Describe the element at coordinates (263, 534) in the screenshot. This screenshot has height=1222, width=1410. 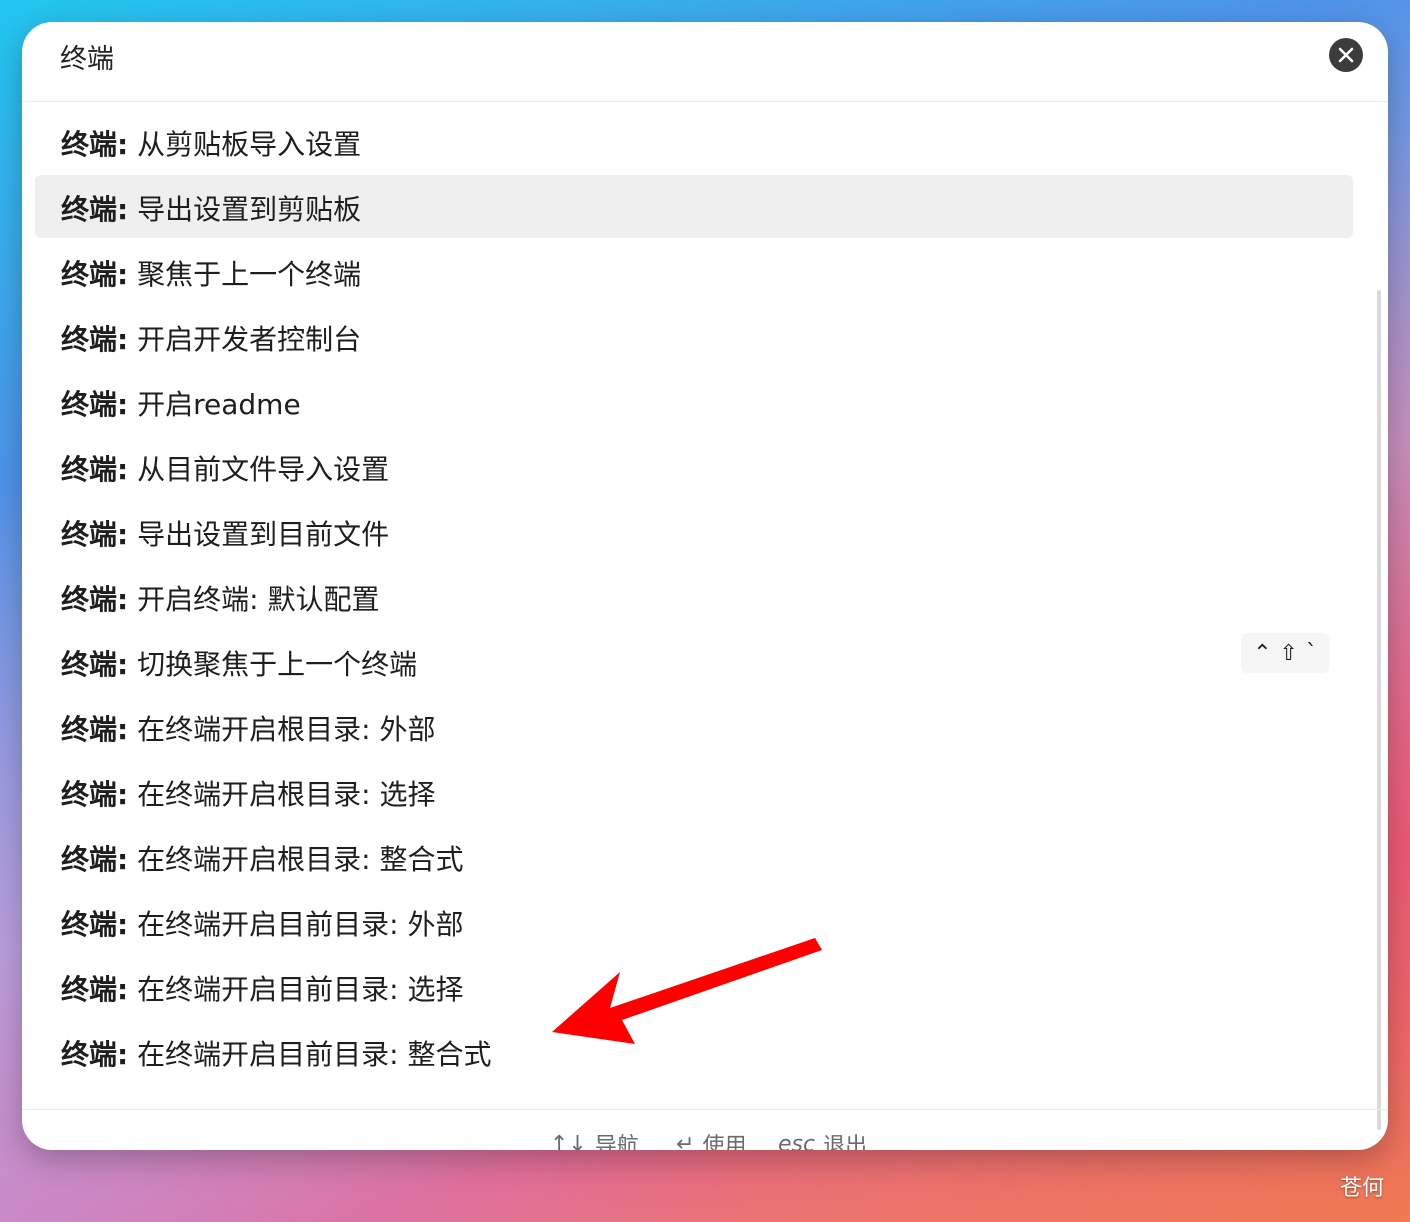
I see `command-label: 导出设置到目前文件` at that location.